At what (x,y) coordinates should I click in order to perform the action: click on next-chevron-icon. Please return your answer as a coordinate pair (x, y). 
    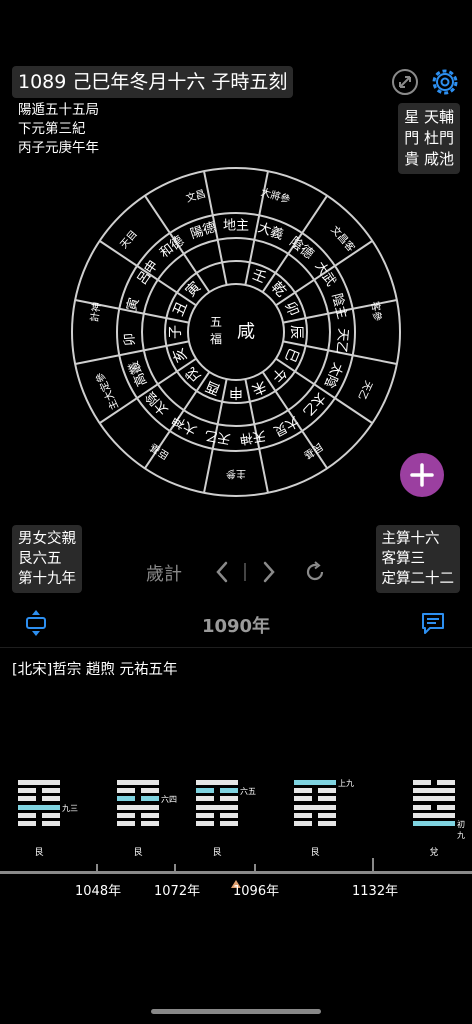
    Looking at the image, I should click on (269, 574).